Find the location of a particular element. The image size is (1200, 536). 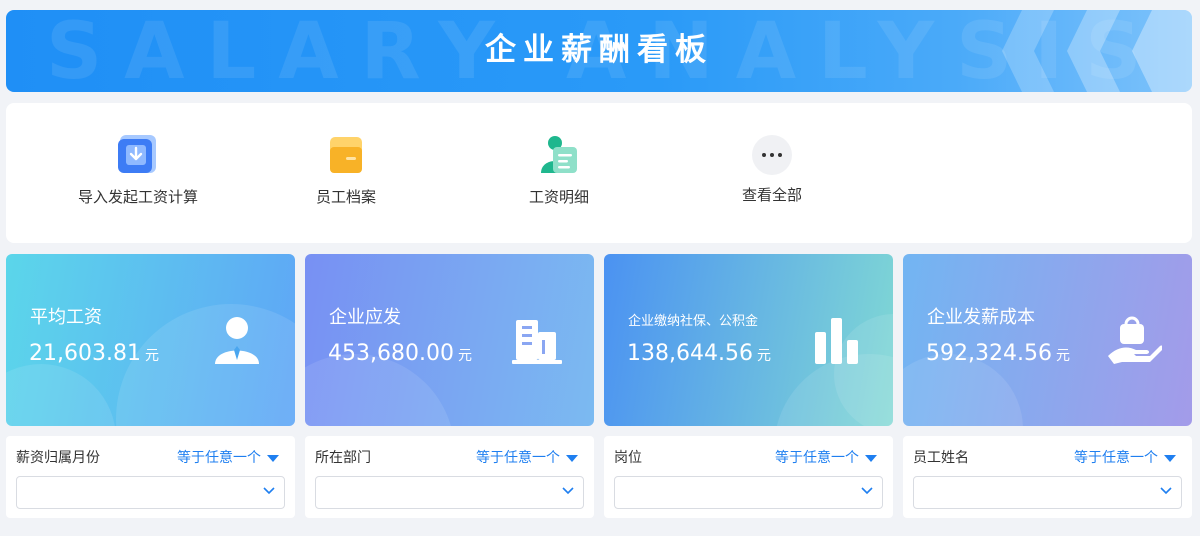

filter-department: 所在部门 等于任意一个 is located at coordinates (449, 477).